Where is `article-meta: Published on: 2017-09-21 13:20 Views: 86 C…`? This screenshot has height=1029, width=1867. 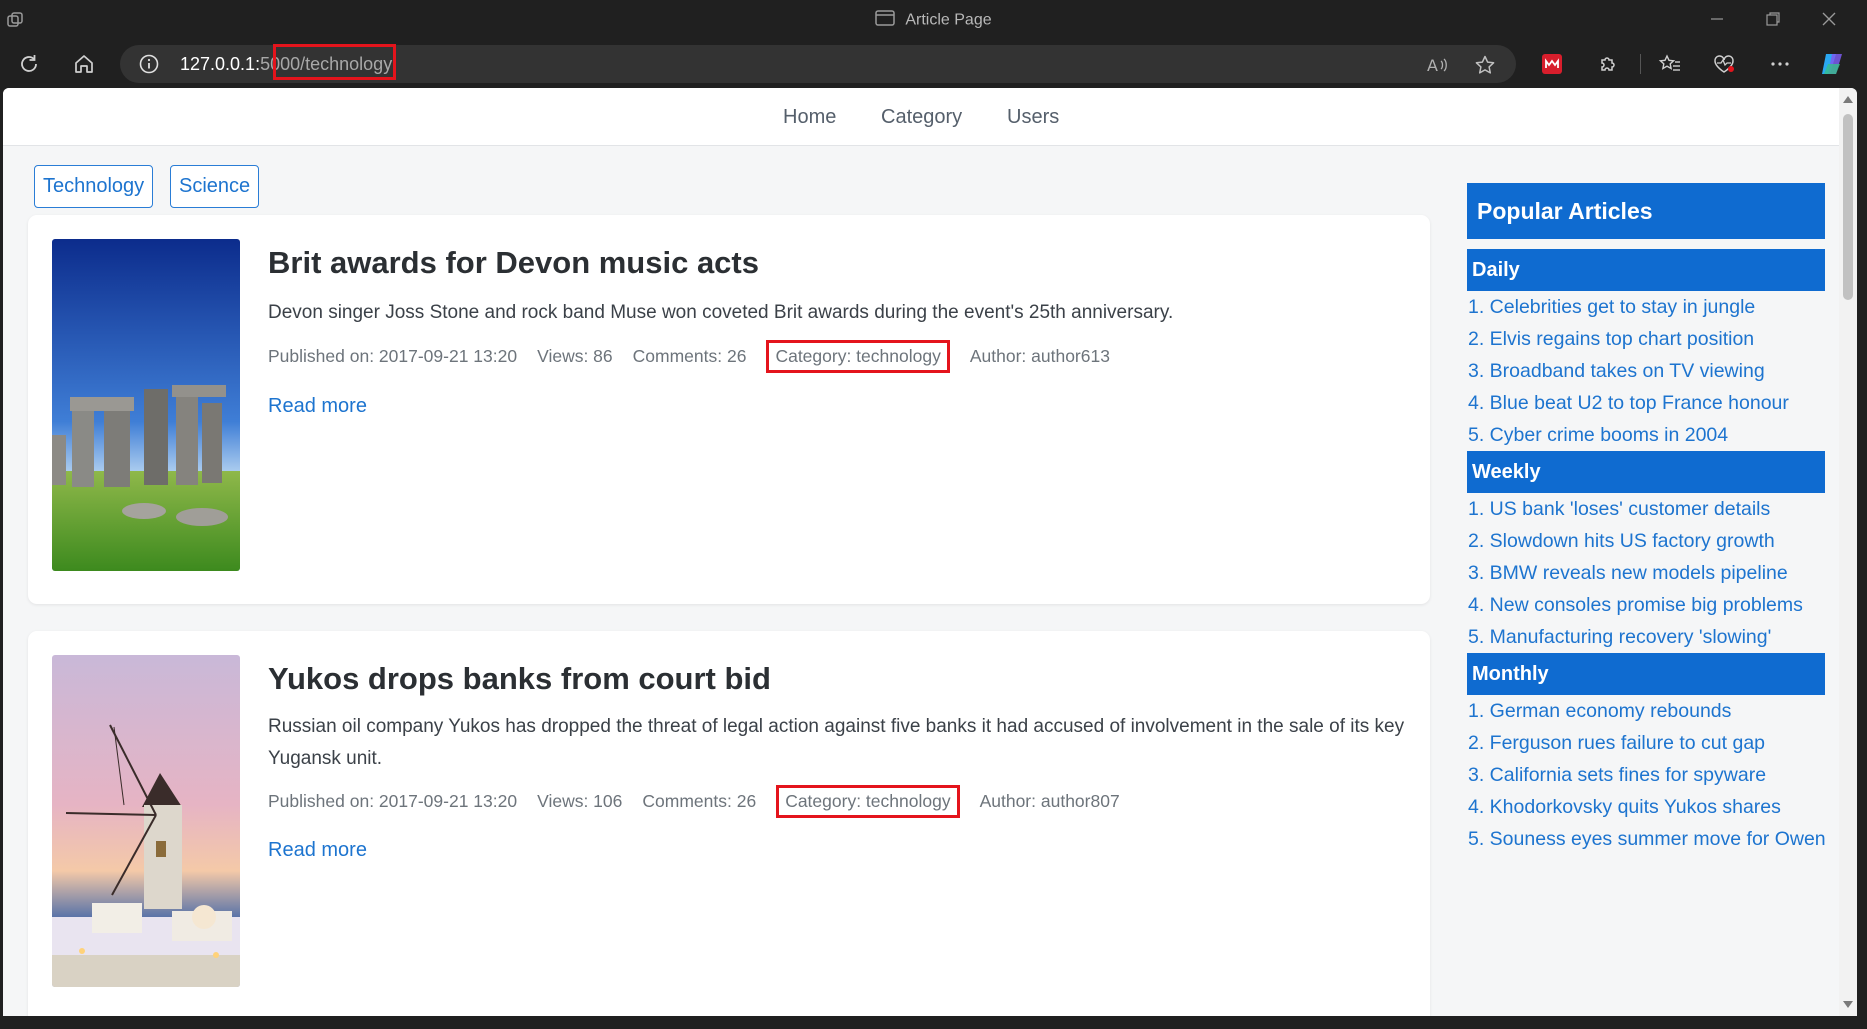
article-meta: Published on: 2017-09-21 13:20 Views: 86 C… is located at coordinates (699, 356).